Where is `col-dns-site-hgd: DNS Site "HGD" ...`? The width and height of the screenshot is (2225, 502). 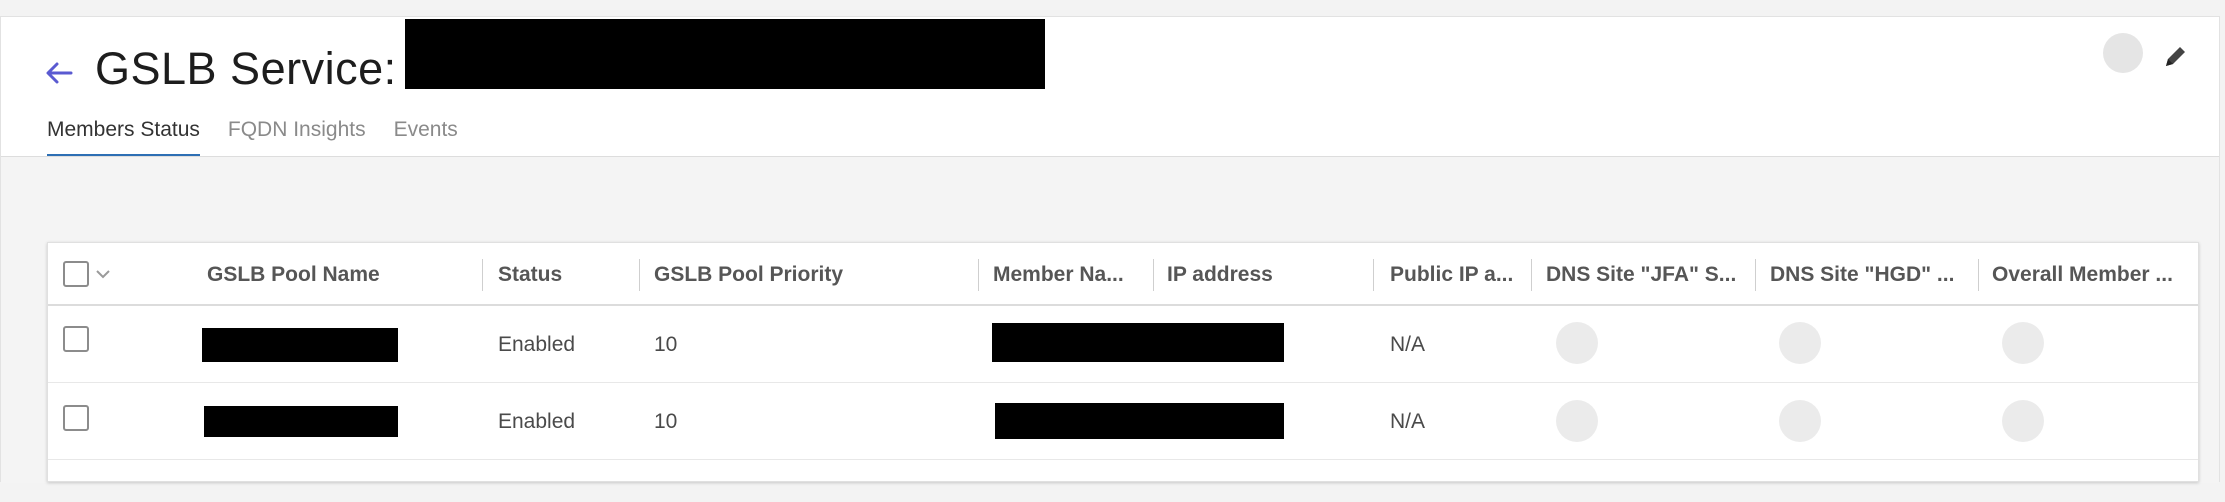
col-dns-site-hgd: DNS Site "HGD" ... is located at coordinates (1875, 274).